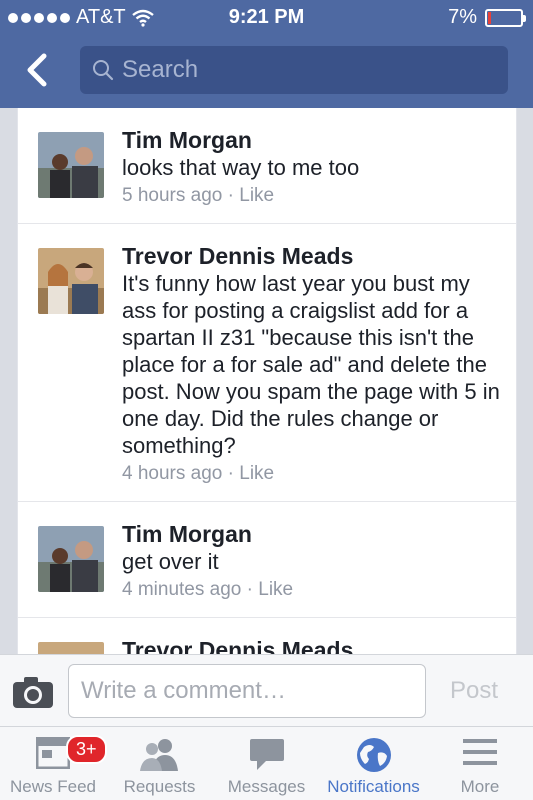  I want to click on tab-more: More, so click(480, 763).